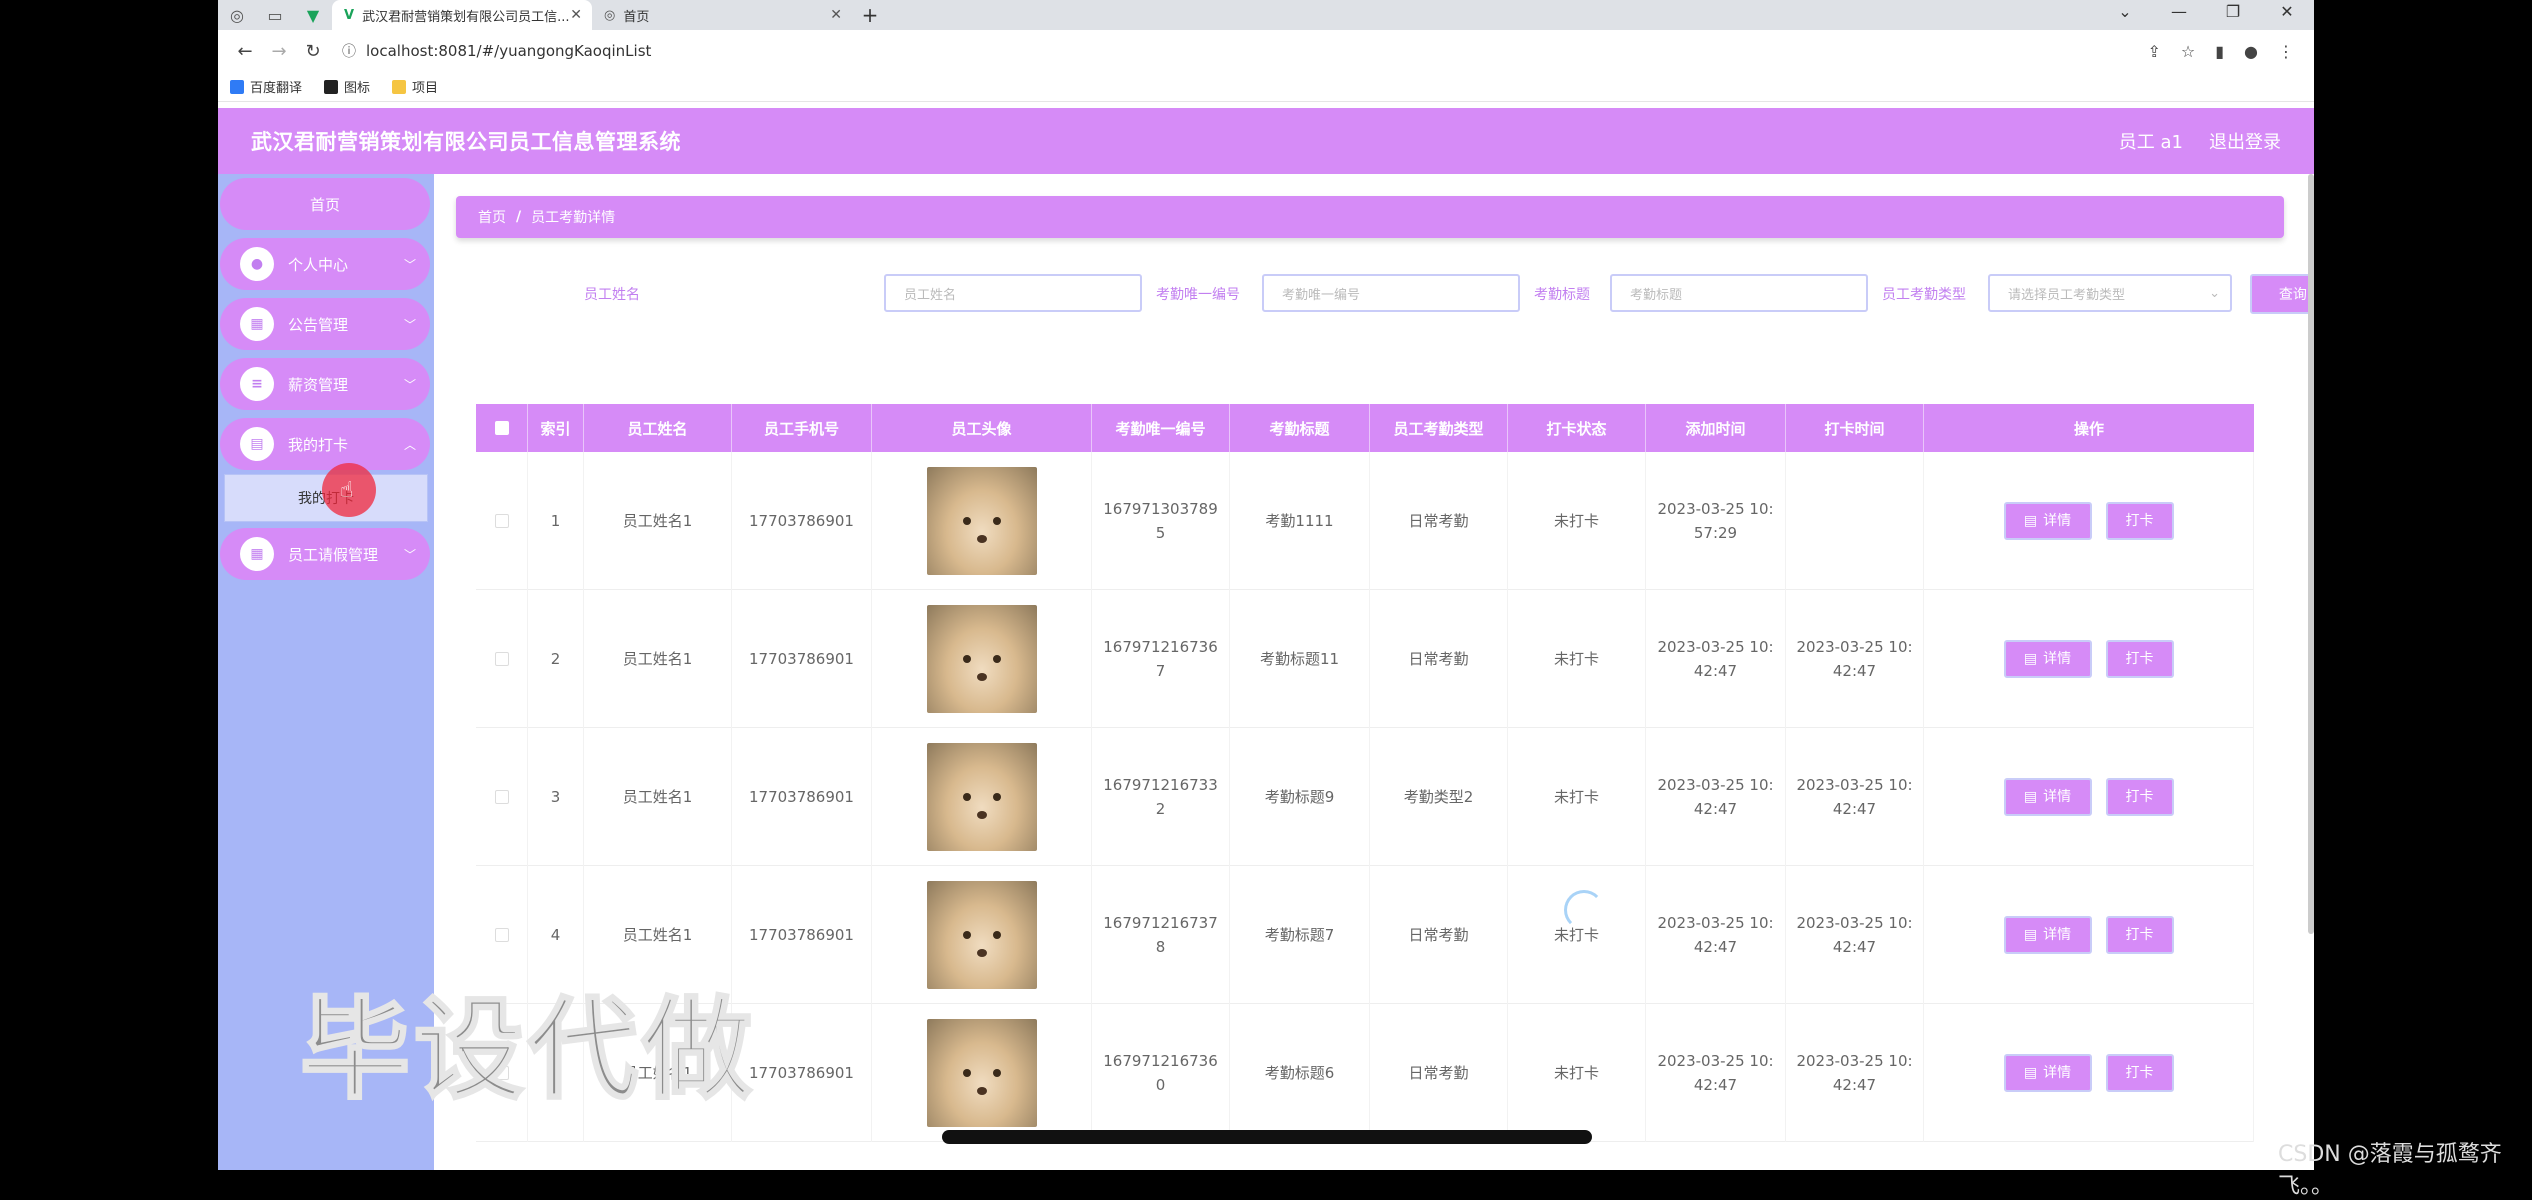 This screenshot has width=2532, height=1200. What do you see at coordinates (1924, 295) in the screenshot?
I see `filter-label-type: 员工考勤类型` at bounding box center [1924, 295].